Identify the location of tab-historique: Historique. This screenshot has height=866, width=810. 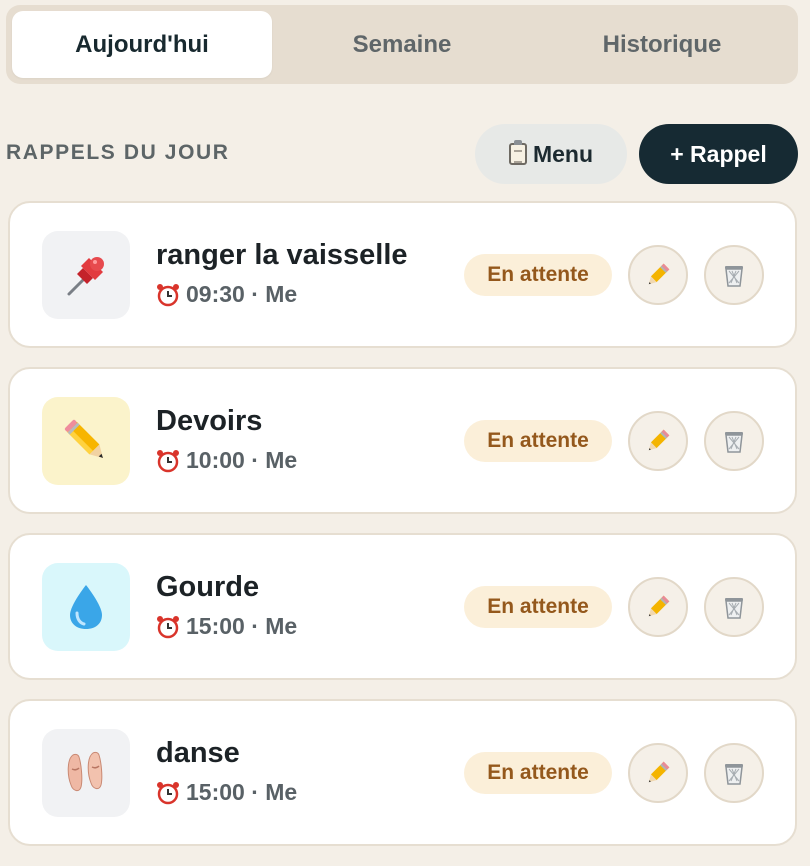
(662, 44).